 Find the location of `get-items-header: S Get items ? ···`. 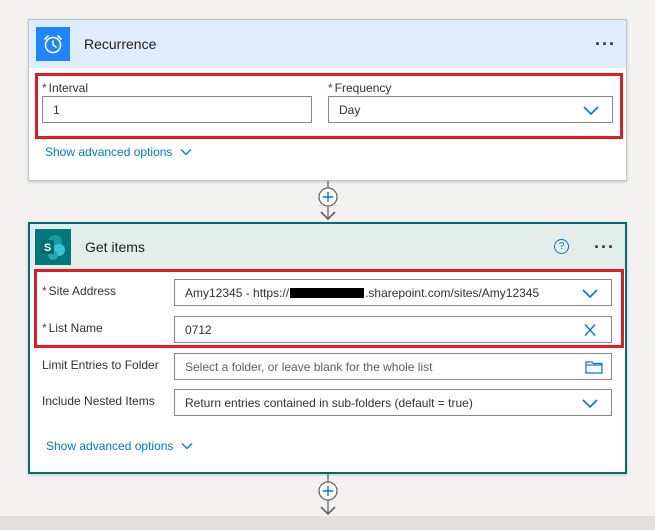

get-items-header: S Get items ? ··· is located at coordinates (327, 247).